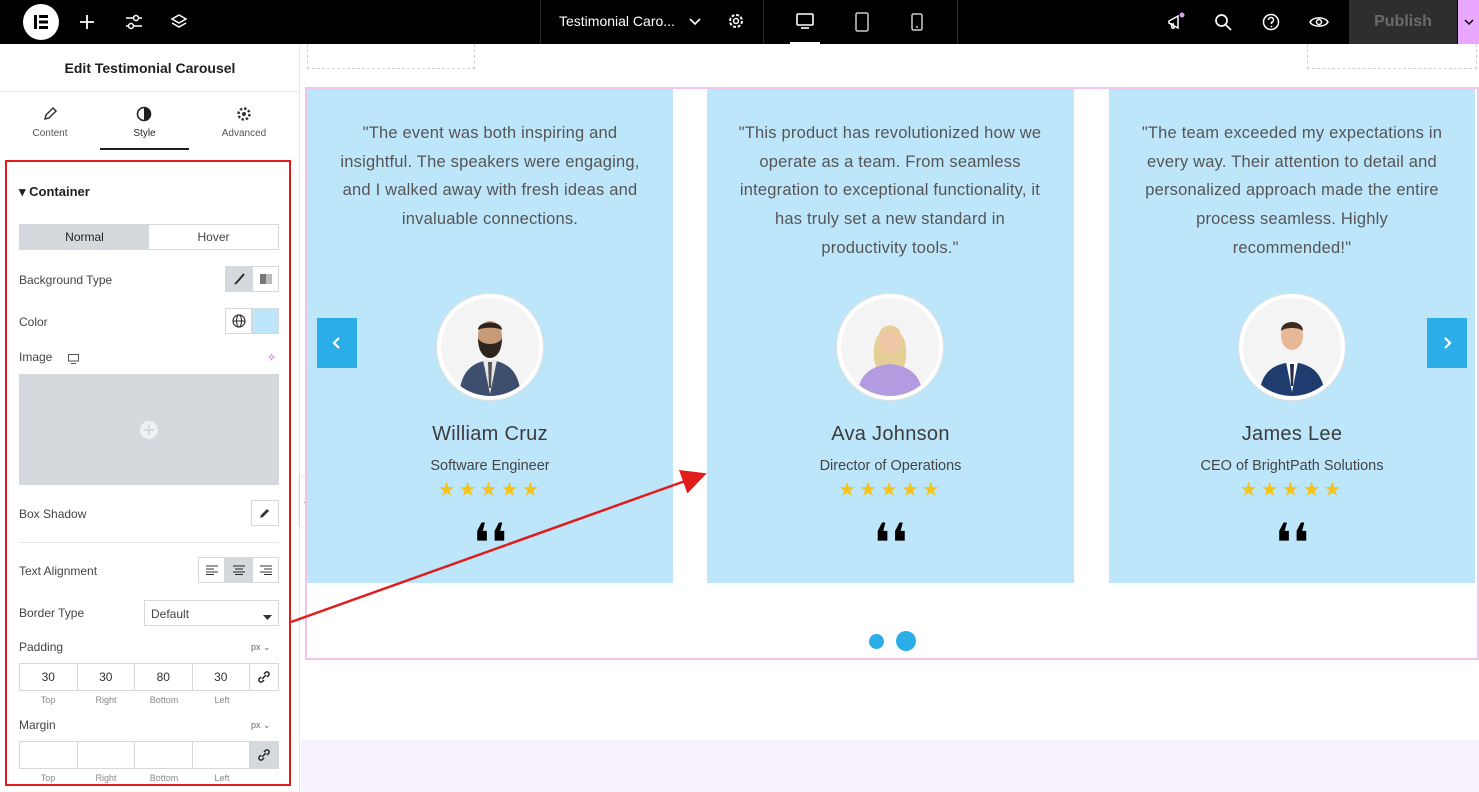 The image size is (1479, 792). Describe the element at coordinates (144, 133) in the screenshot. I see `tab-style-label: Style` at that location.